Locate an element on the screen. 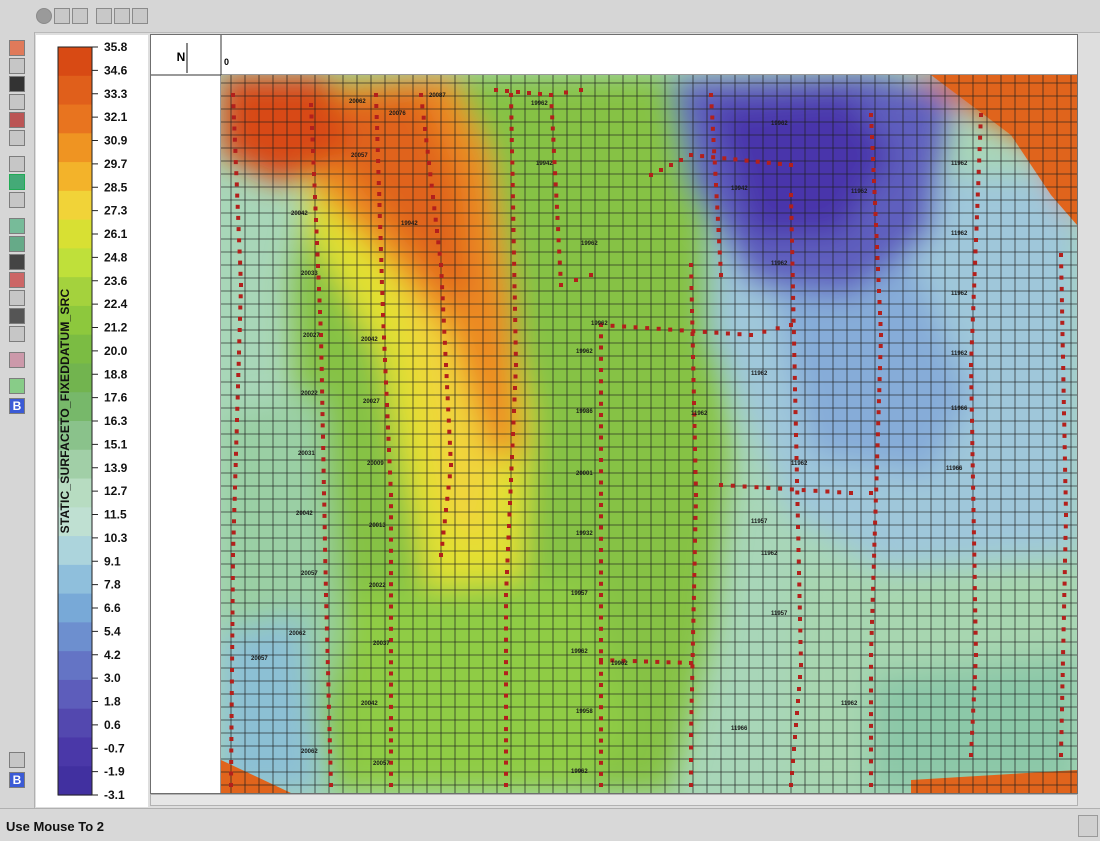 This screenshot has width=1100, height=841. arrow-icon is located at coordinates (17, 760).